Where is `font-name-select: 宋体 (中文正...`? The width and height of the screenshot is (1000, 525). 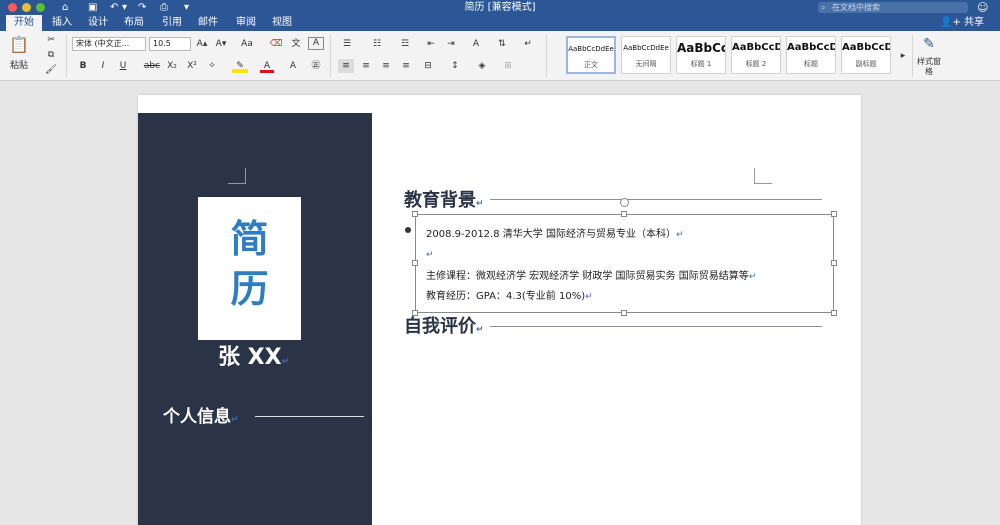 font-name-select: 宋体 (中文正... is located at coordinates (109, 44).